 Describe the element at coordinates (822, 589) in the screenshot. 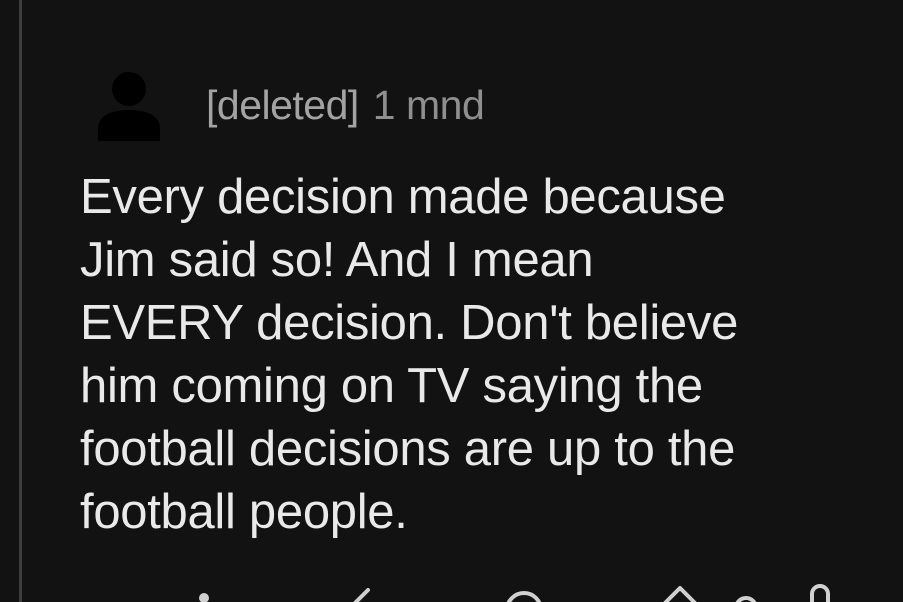

I see `downvote-icon` at that location.